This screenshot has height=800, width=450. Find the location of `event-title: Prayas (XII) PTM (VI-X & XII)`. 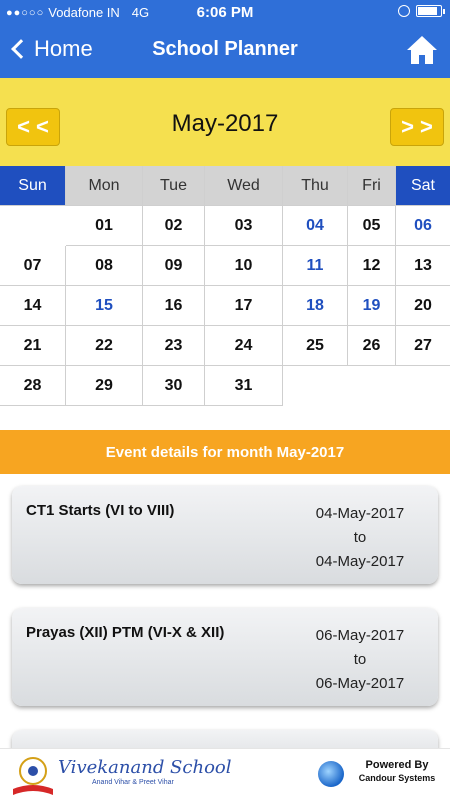

event-title: Prayas (XII) PTM (VI-X & XII) is located at coordinates (125, 632).